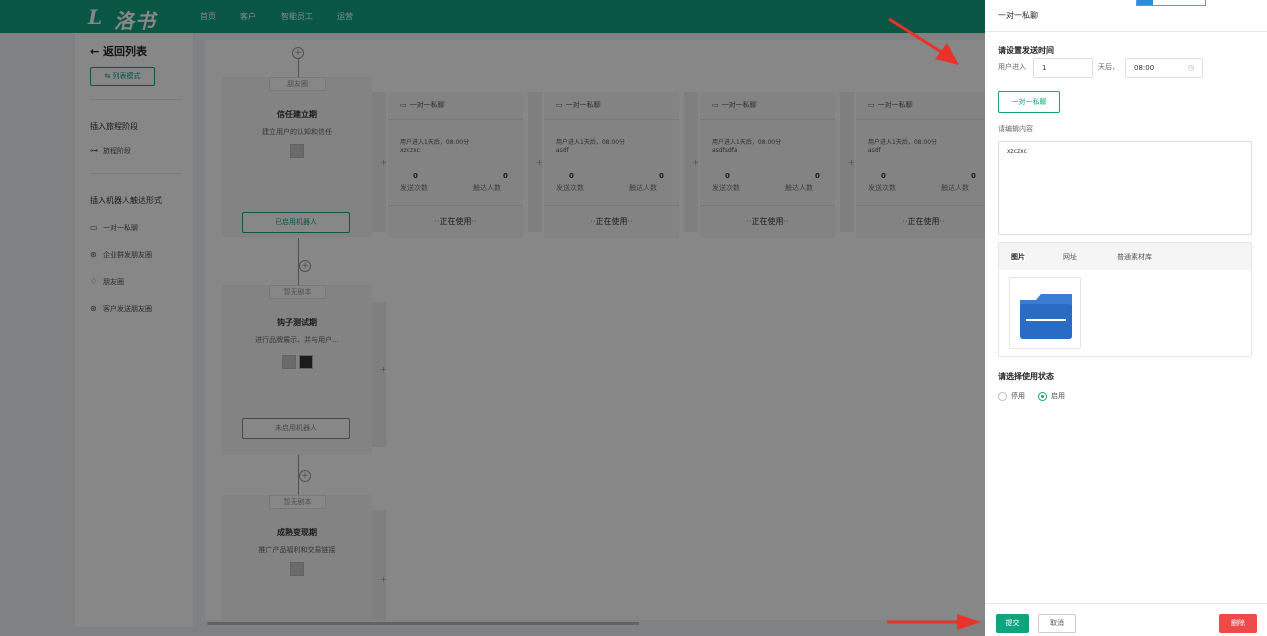 The image size is (1267, 636). What do you see at coordinates (1190, 68) in the screenshot?
I see `clock-icon: ◷` at bounding box center [1190, 68].